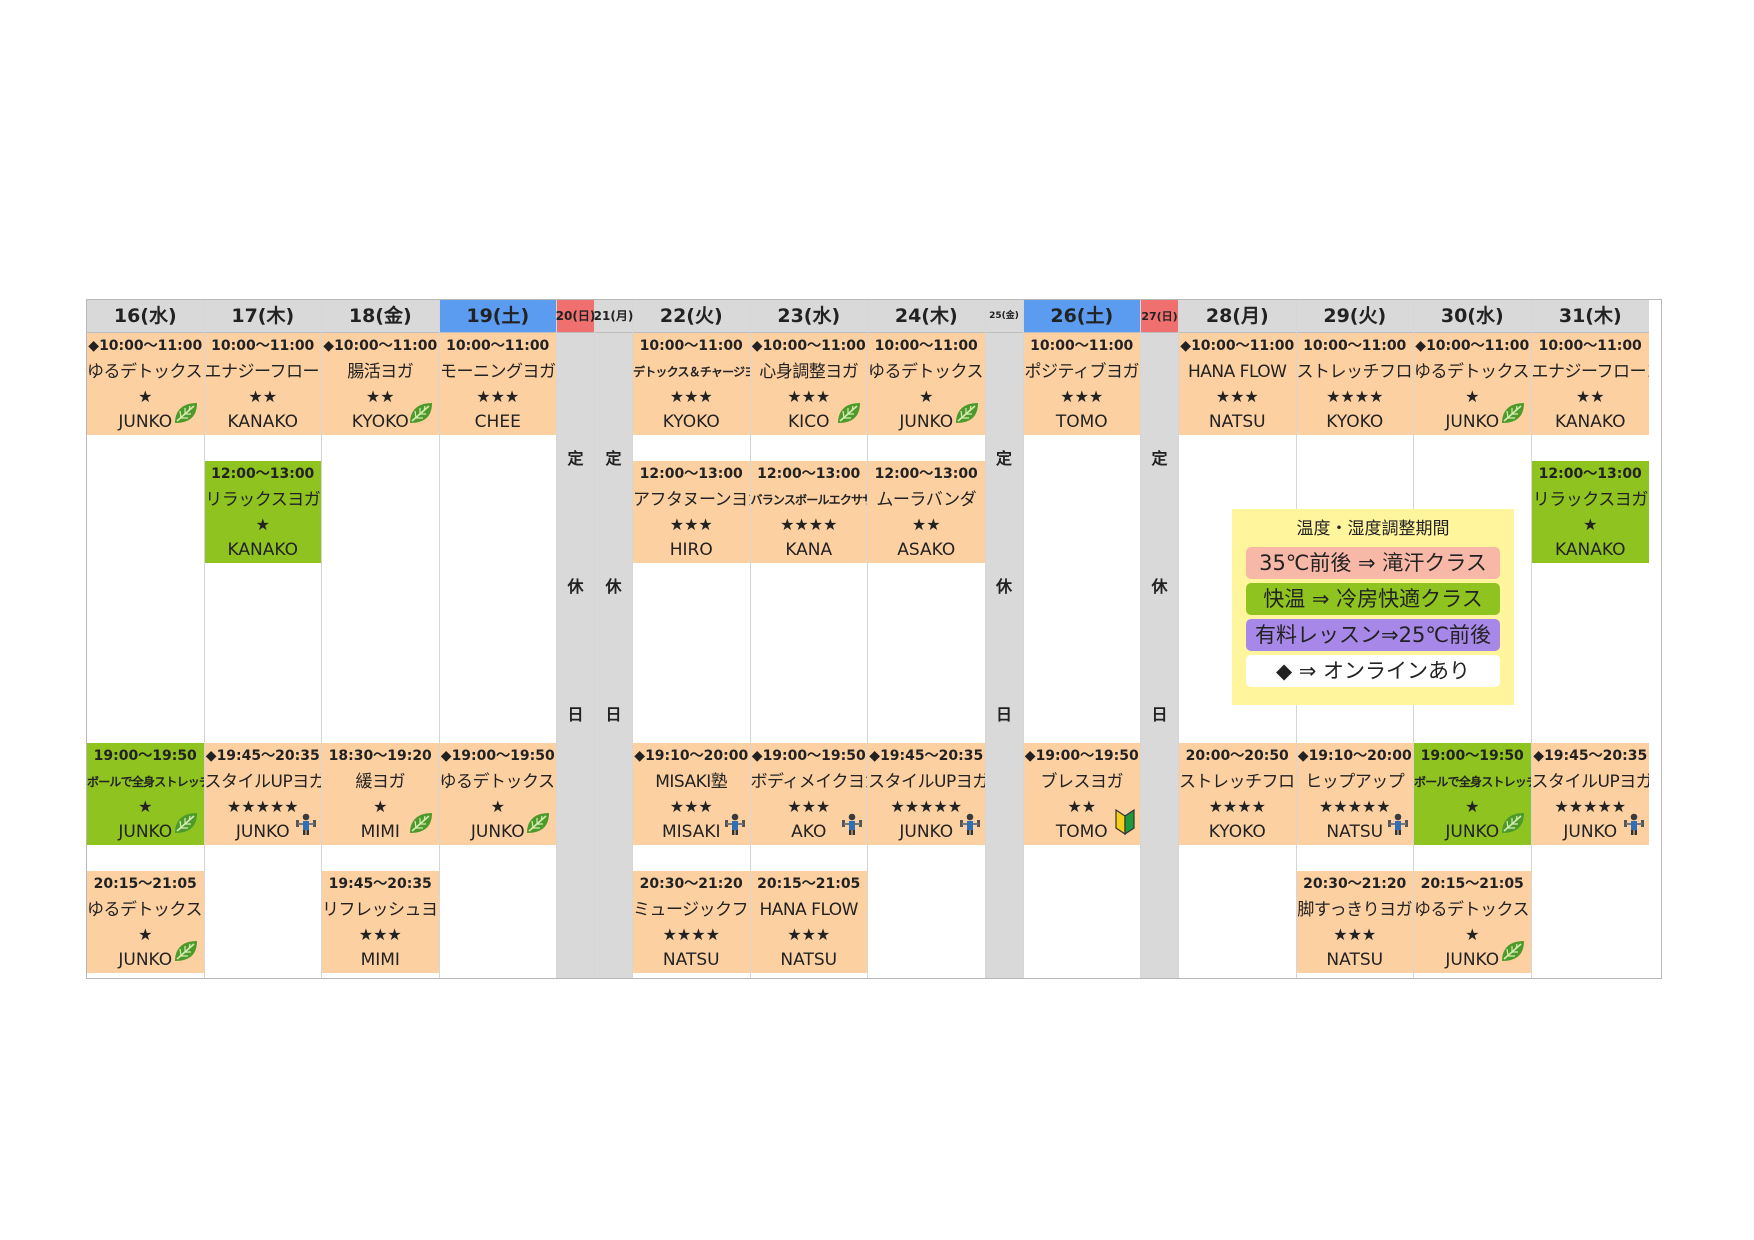 The width and height of the screenshot is (1754, 1240). Describe the element at coordinates (1081, 384) in the screenshot. I see `lesson-cell: 10:00～11:00 ポジティブヨガ ★★★ TOMO` at that location.